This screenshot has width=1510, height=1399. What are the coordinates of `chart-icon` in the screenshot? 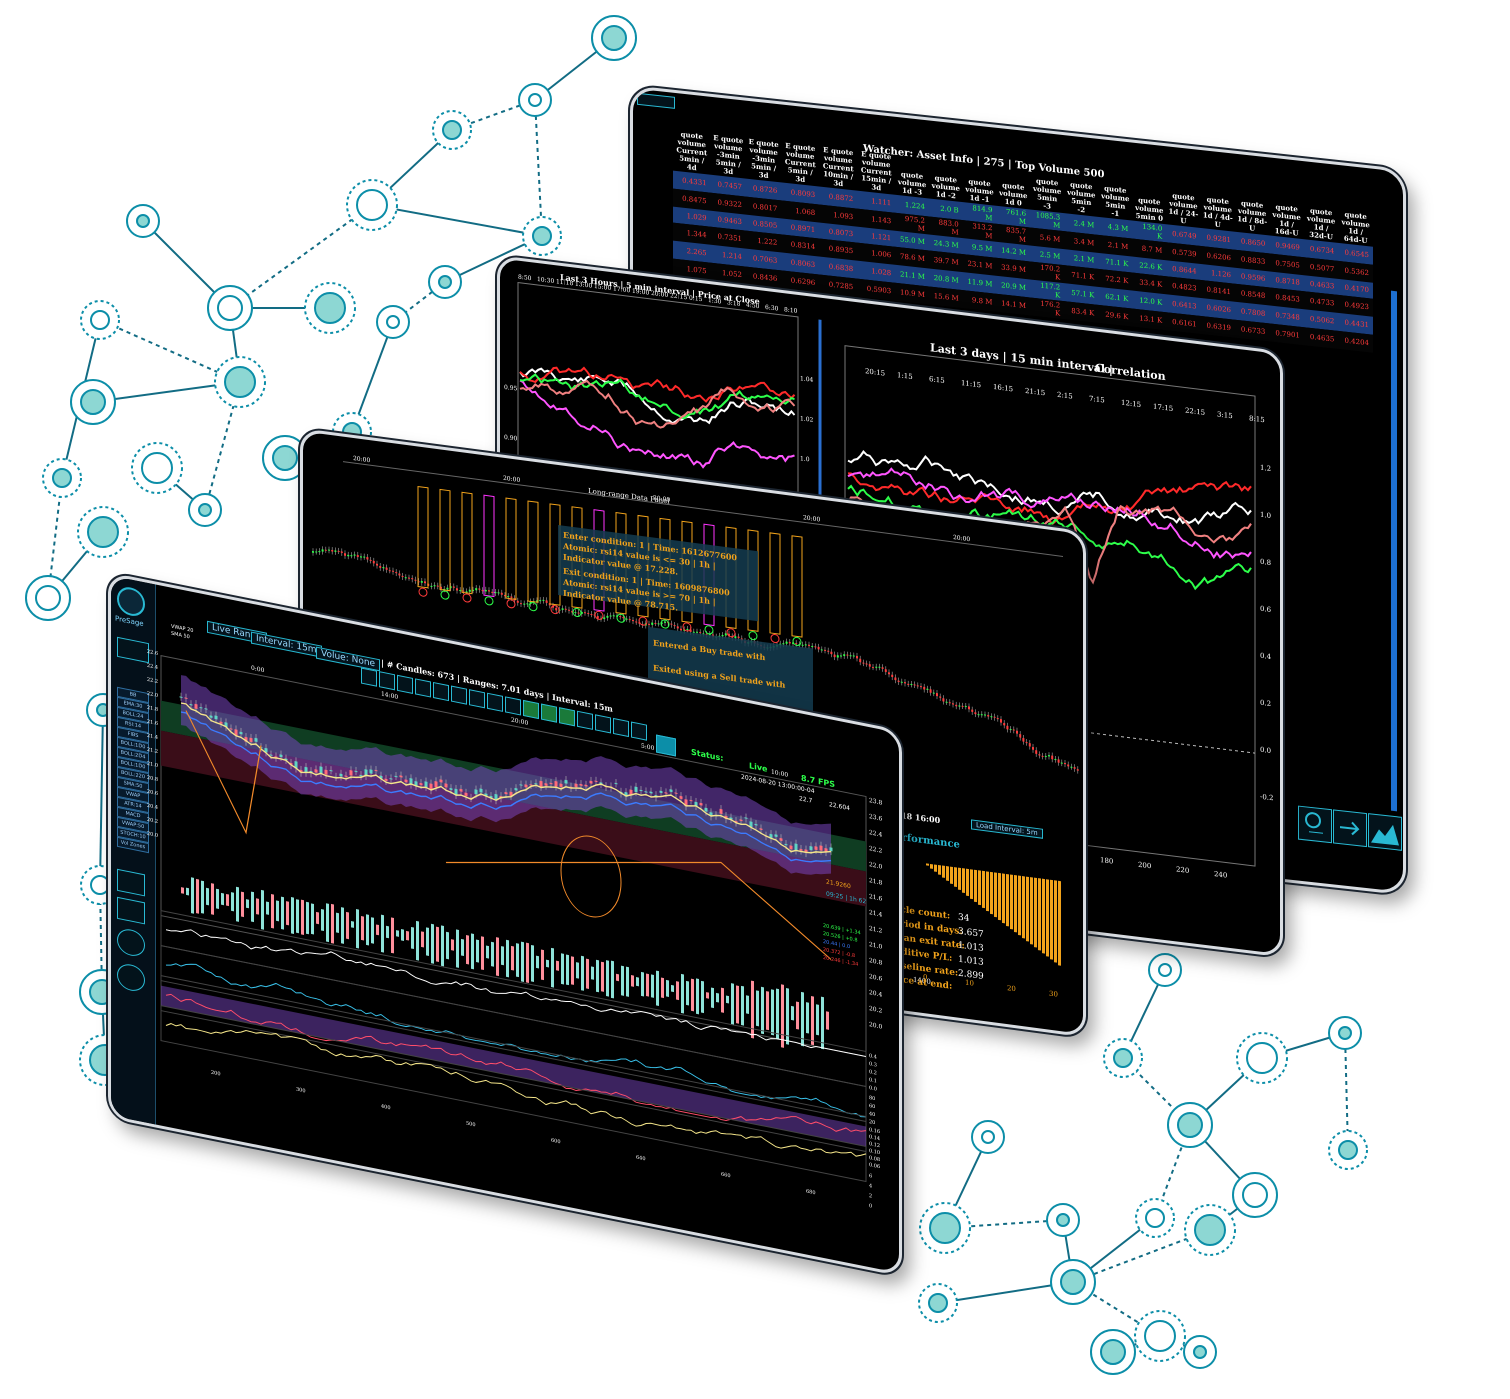 It's located at (1315, 824).